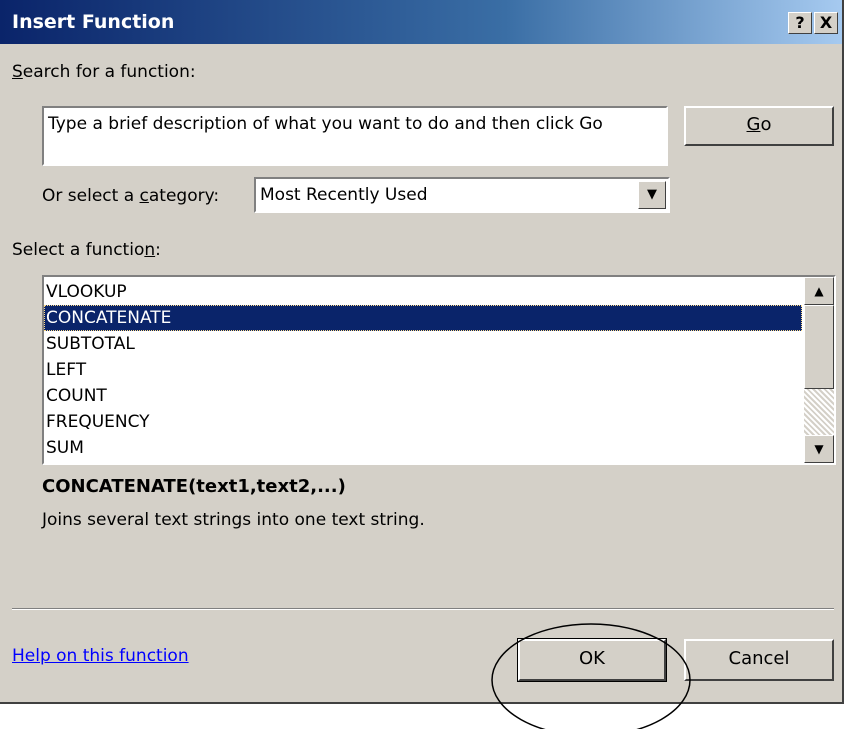 This screenshot has width=846, height=729. I want to click on annotation-ellipse, so click(591, 676).